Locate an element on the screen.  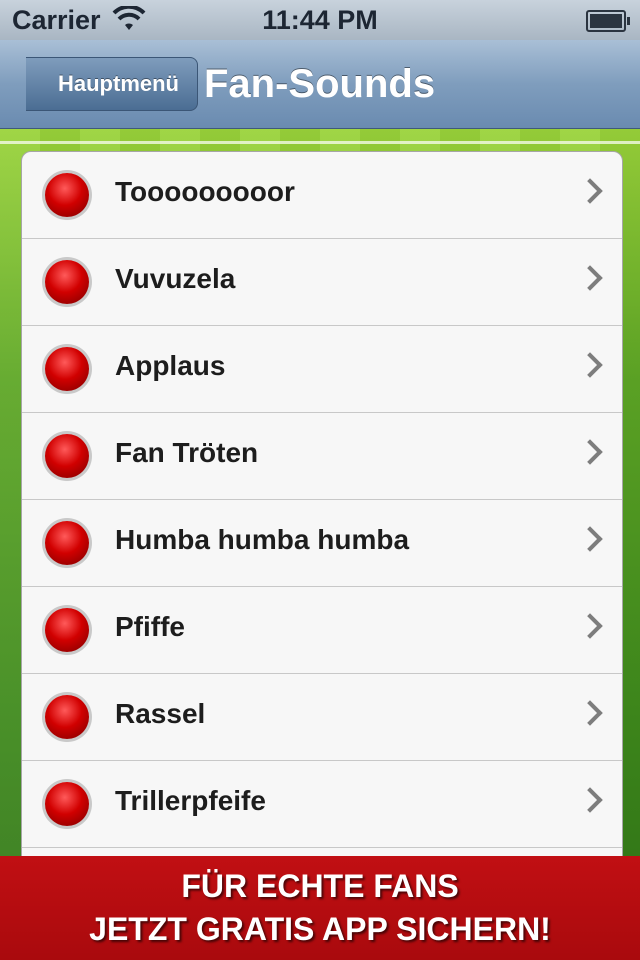
list-item-label: Rassel is located at coordinates (160, 713).